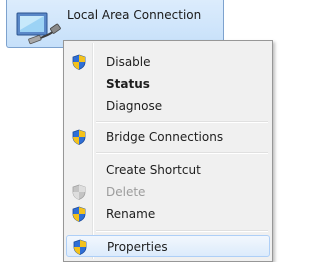 This screenshot has height=262, width=320. I want to click on menu-item-create-shortcut: Create Shortcut, so click(168, 170).